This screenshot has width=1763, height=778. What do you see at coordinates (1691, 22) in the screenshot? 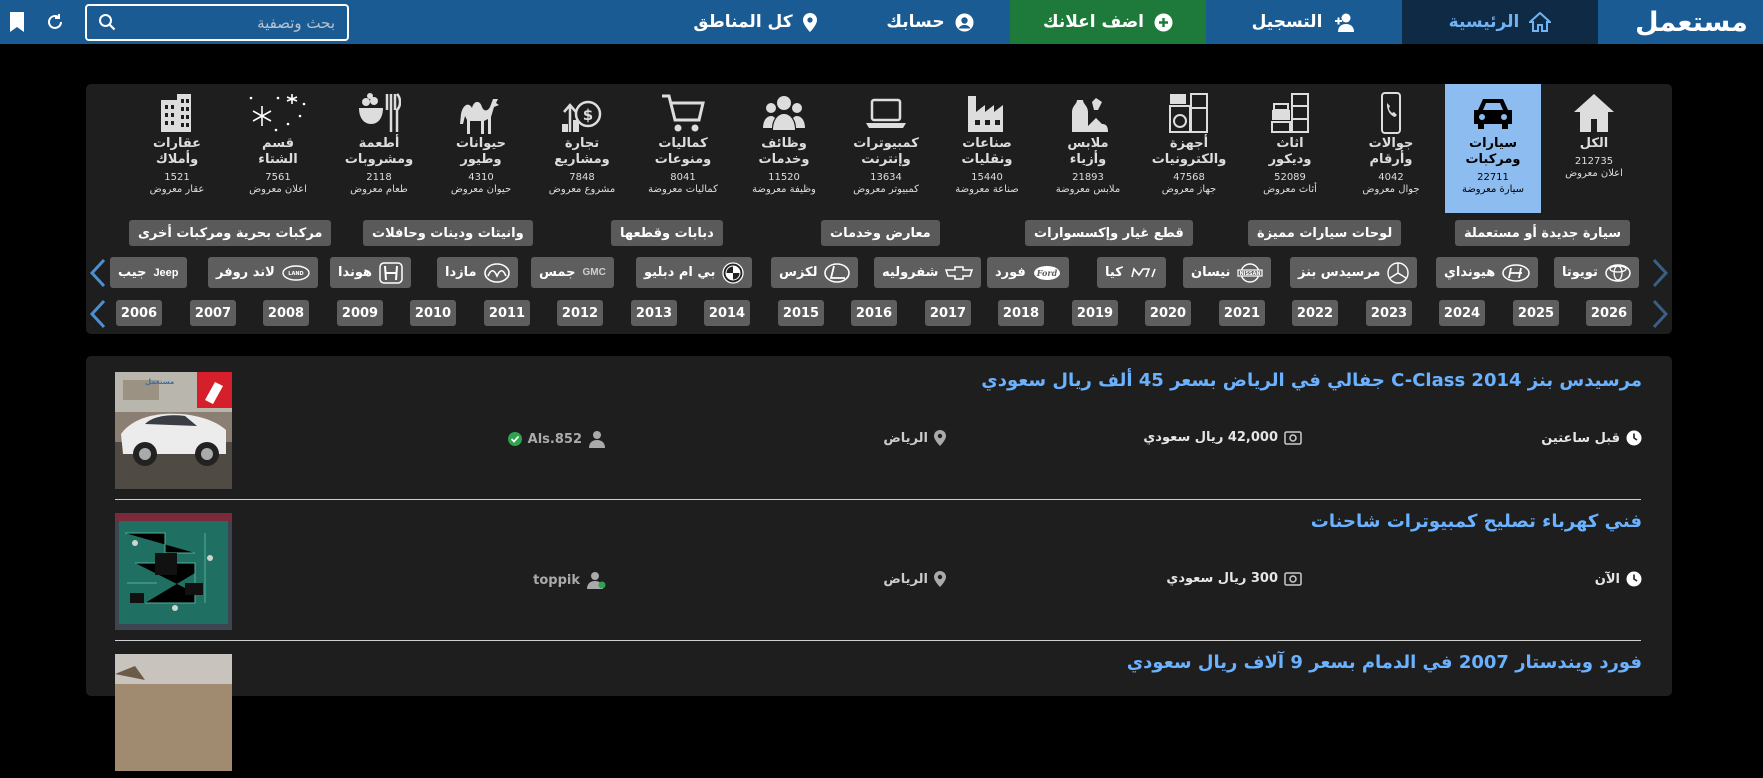
I see `site-logo: مستعمل` at bounding box center [1691, 22].